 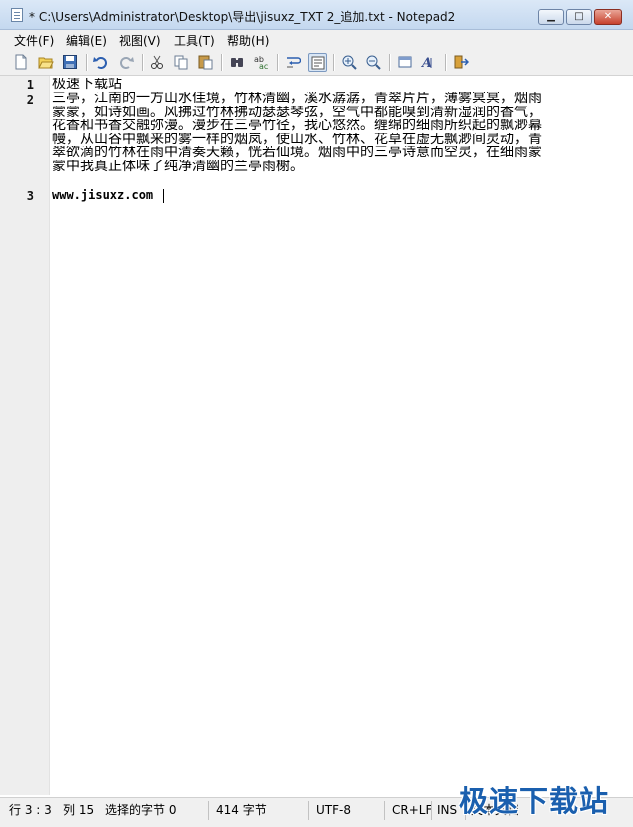 What do you see at coordinates (405, 62) in the screenshot?
I see `scheme-icon` at bounding box center [405, 62].